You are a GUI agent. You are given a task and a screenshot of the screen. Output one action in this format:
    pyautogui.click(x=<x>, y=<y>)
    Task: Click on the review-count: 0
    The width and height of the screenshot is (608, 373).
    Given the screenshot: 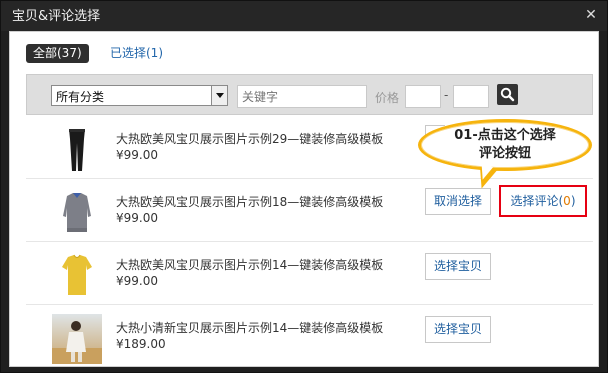 What is the action you would take?
    pyautogui.click(x=567, y=201)
    